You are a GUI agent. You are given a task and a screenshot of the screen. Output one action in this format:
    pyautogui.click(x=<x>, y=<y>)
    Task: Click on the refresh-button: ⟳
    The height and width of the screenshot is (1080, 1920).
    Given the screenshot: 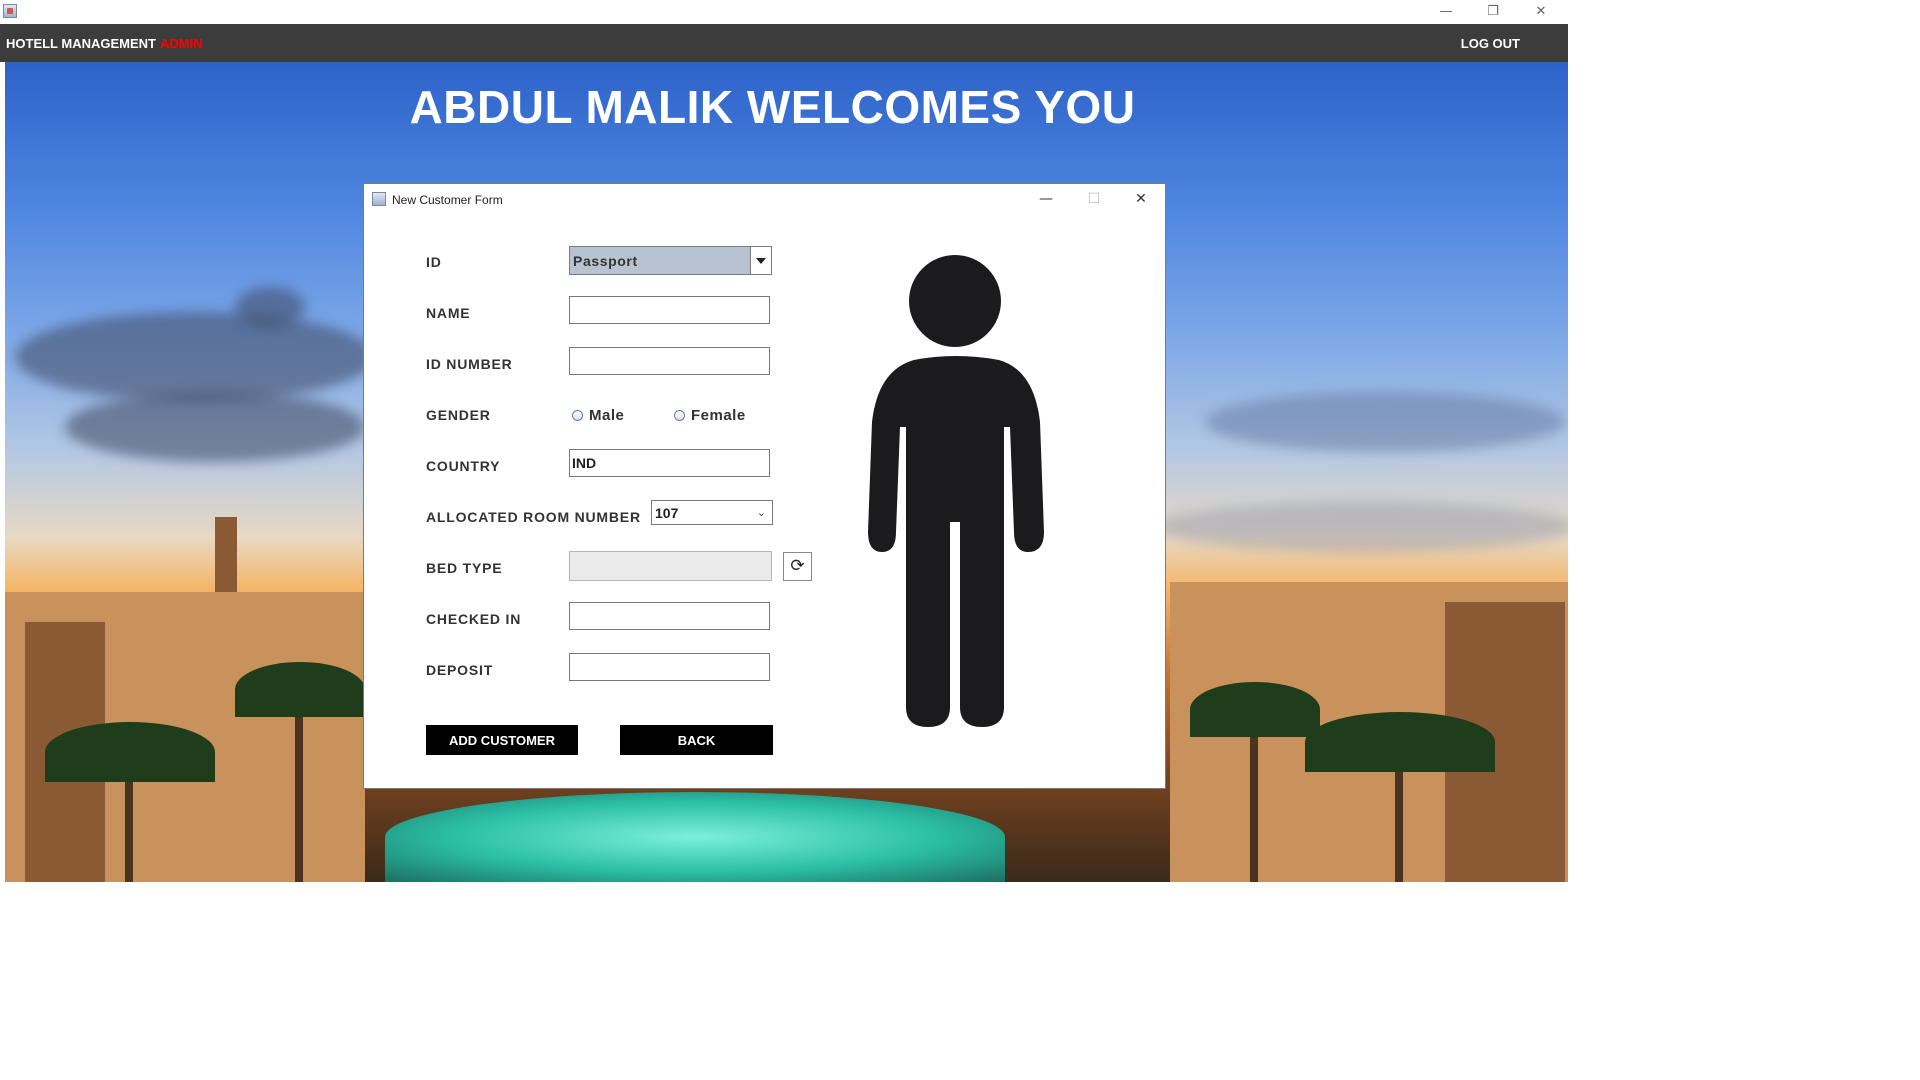 What is the action you would take?
    pyautogui.click(x=797, y=566)
    